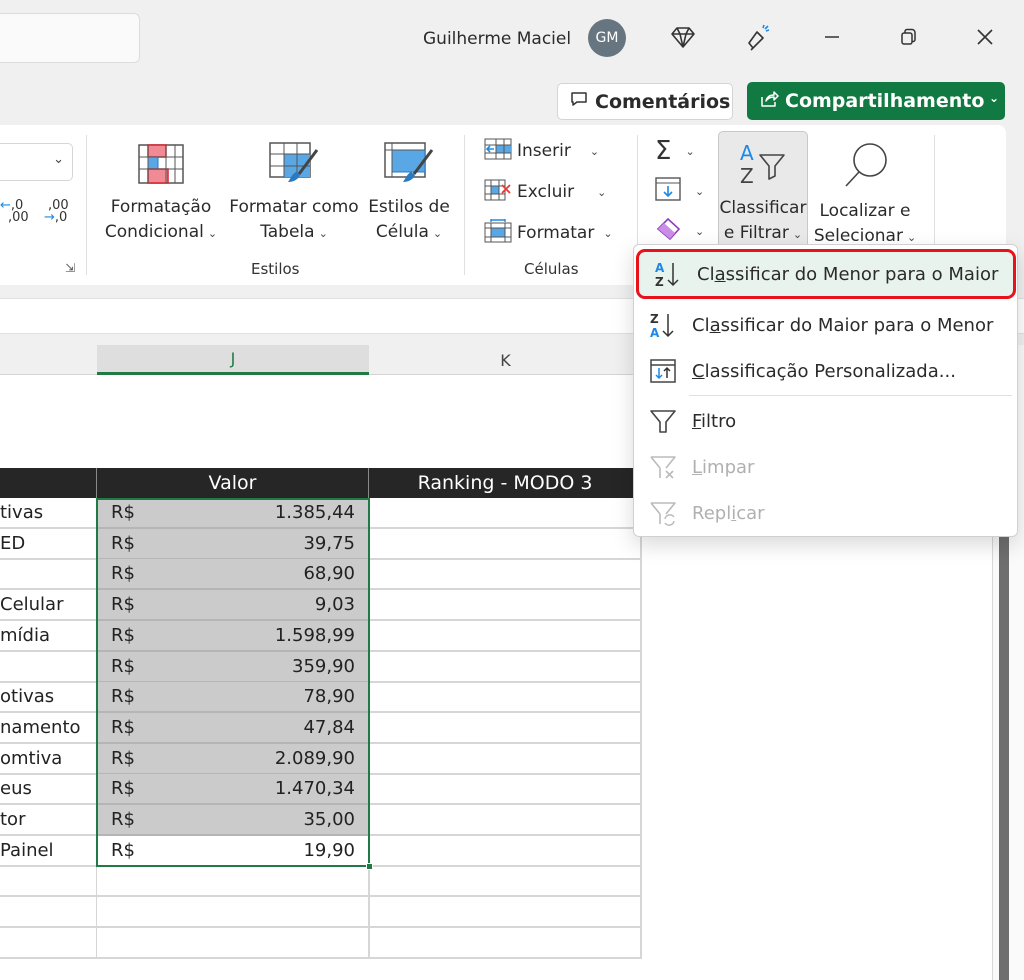  I want to click on row-label-cell: omtiva, so click(48, 759).